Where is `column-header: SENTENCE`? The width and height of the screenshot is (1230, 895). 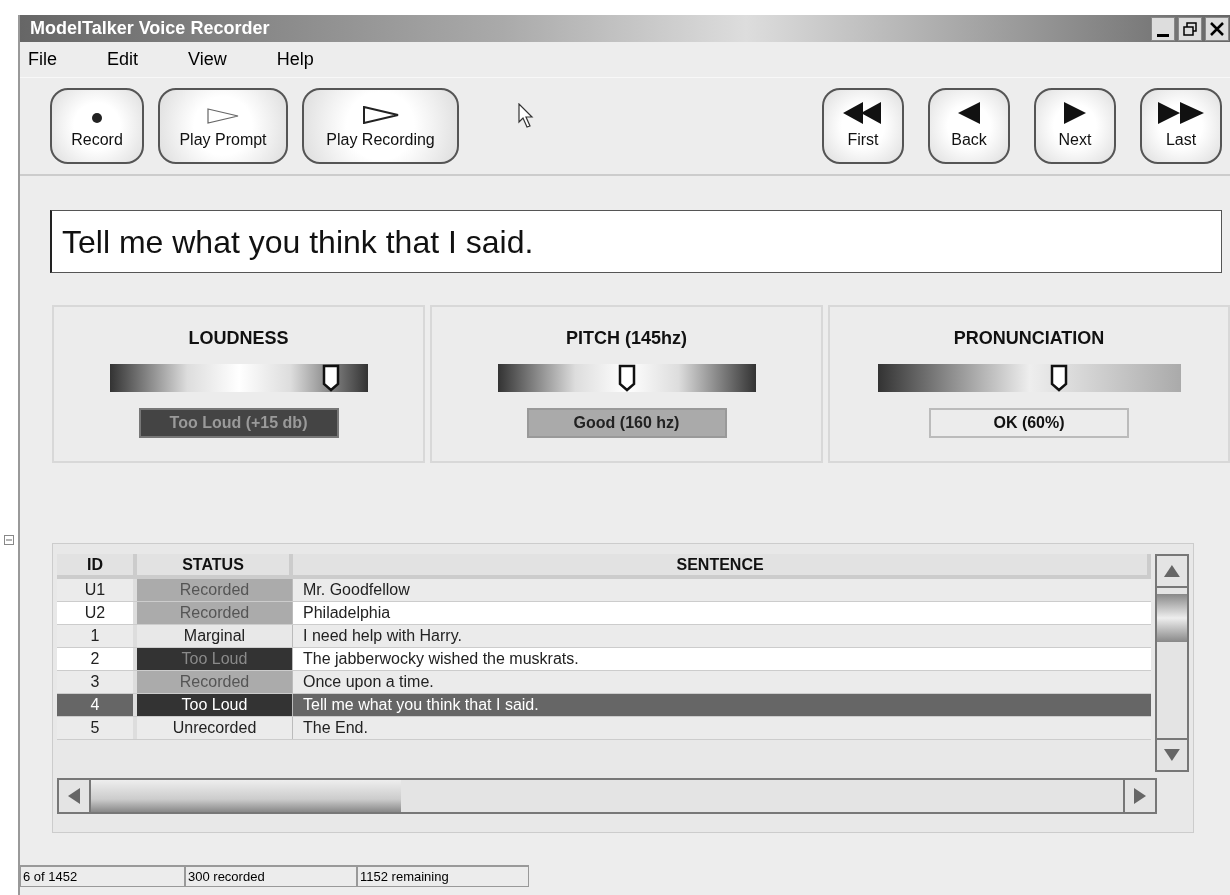 column-header: SENTENCE is located at coordinates (722, 566).